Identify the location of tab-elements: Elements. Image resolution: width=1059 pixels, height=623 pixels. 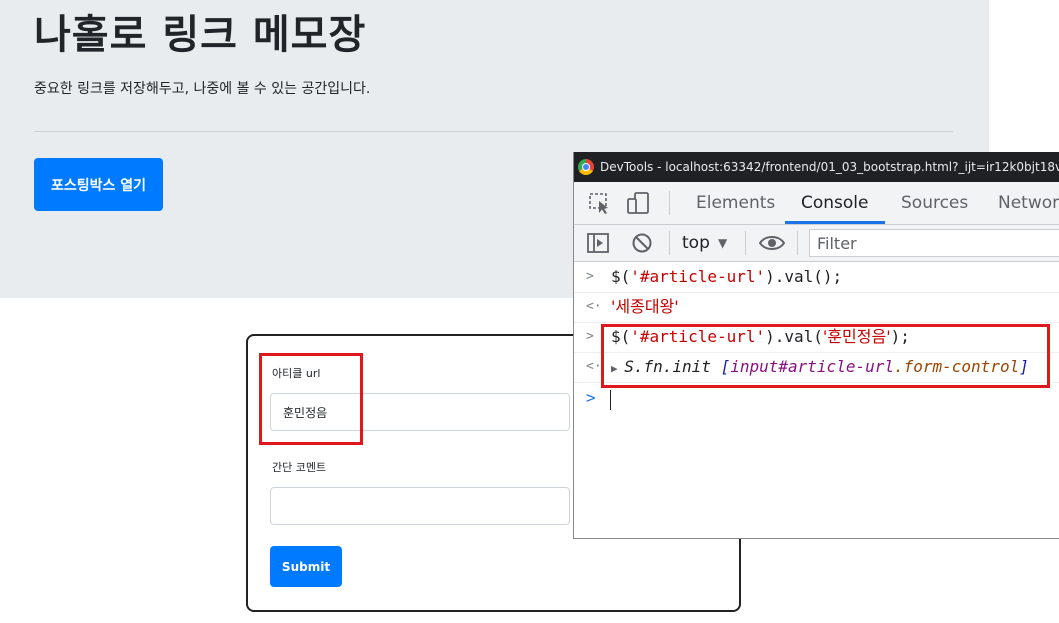
(735, 203).